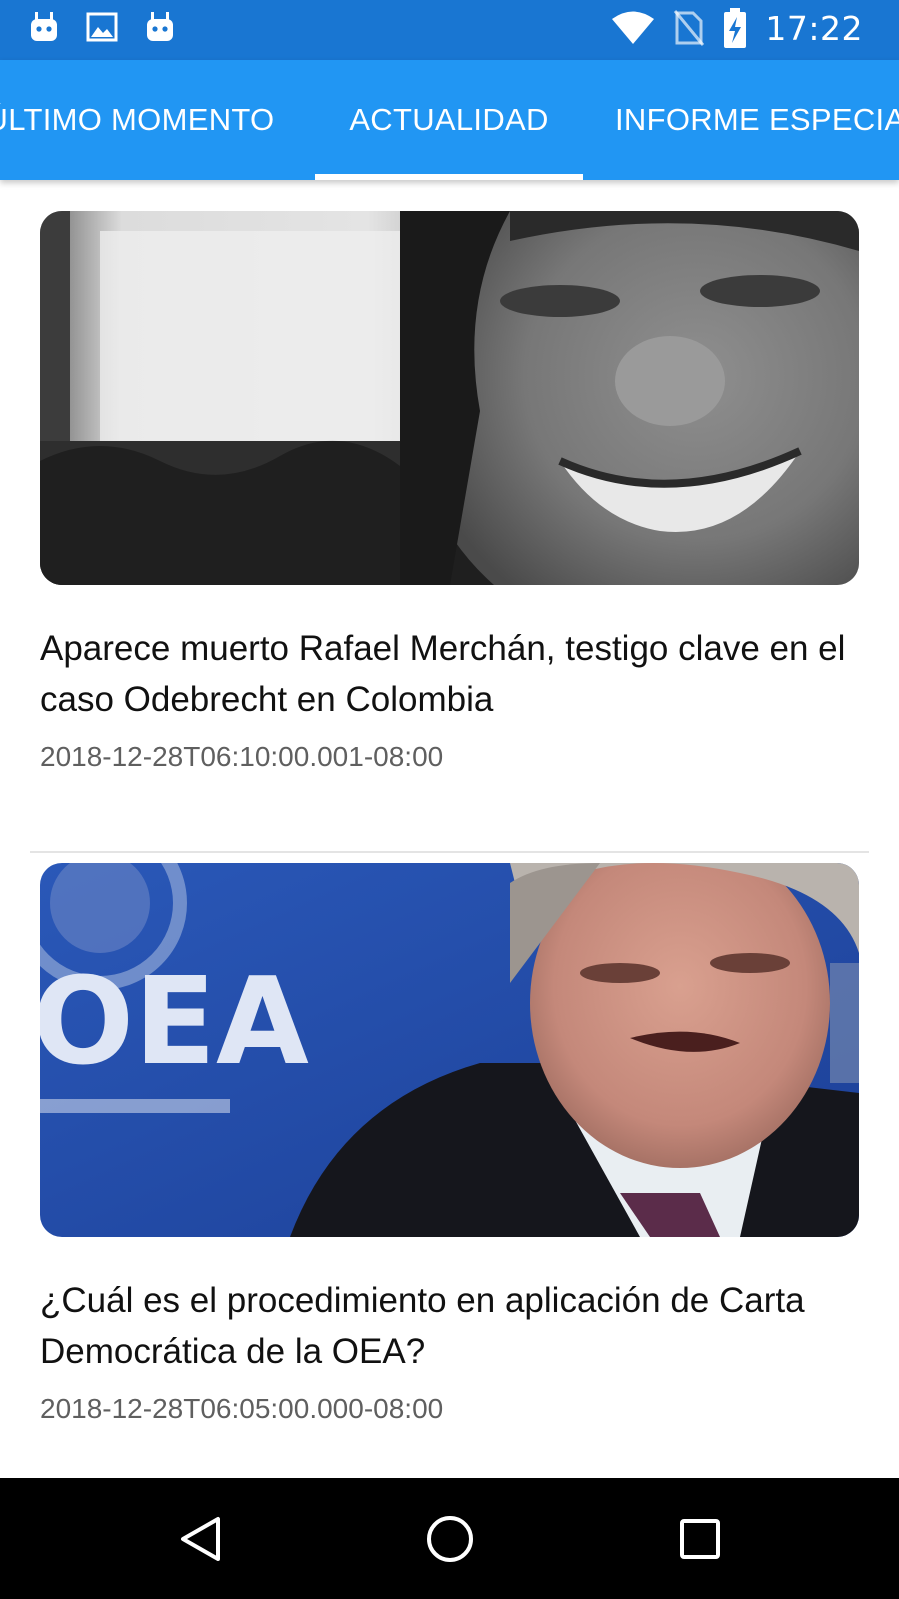 The image size is (899, 1599). Describe the element at coordinates (449, 30) in the screenshot. I see `status-bar: 17:22` at that location.